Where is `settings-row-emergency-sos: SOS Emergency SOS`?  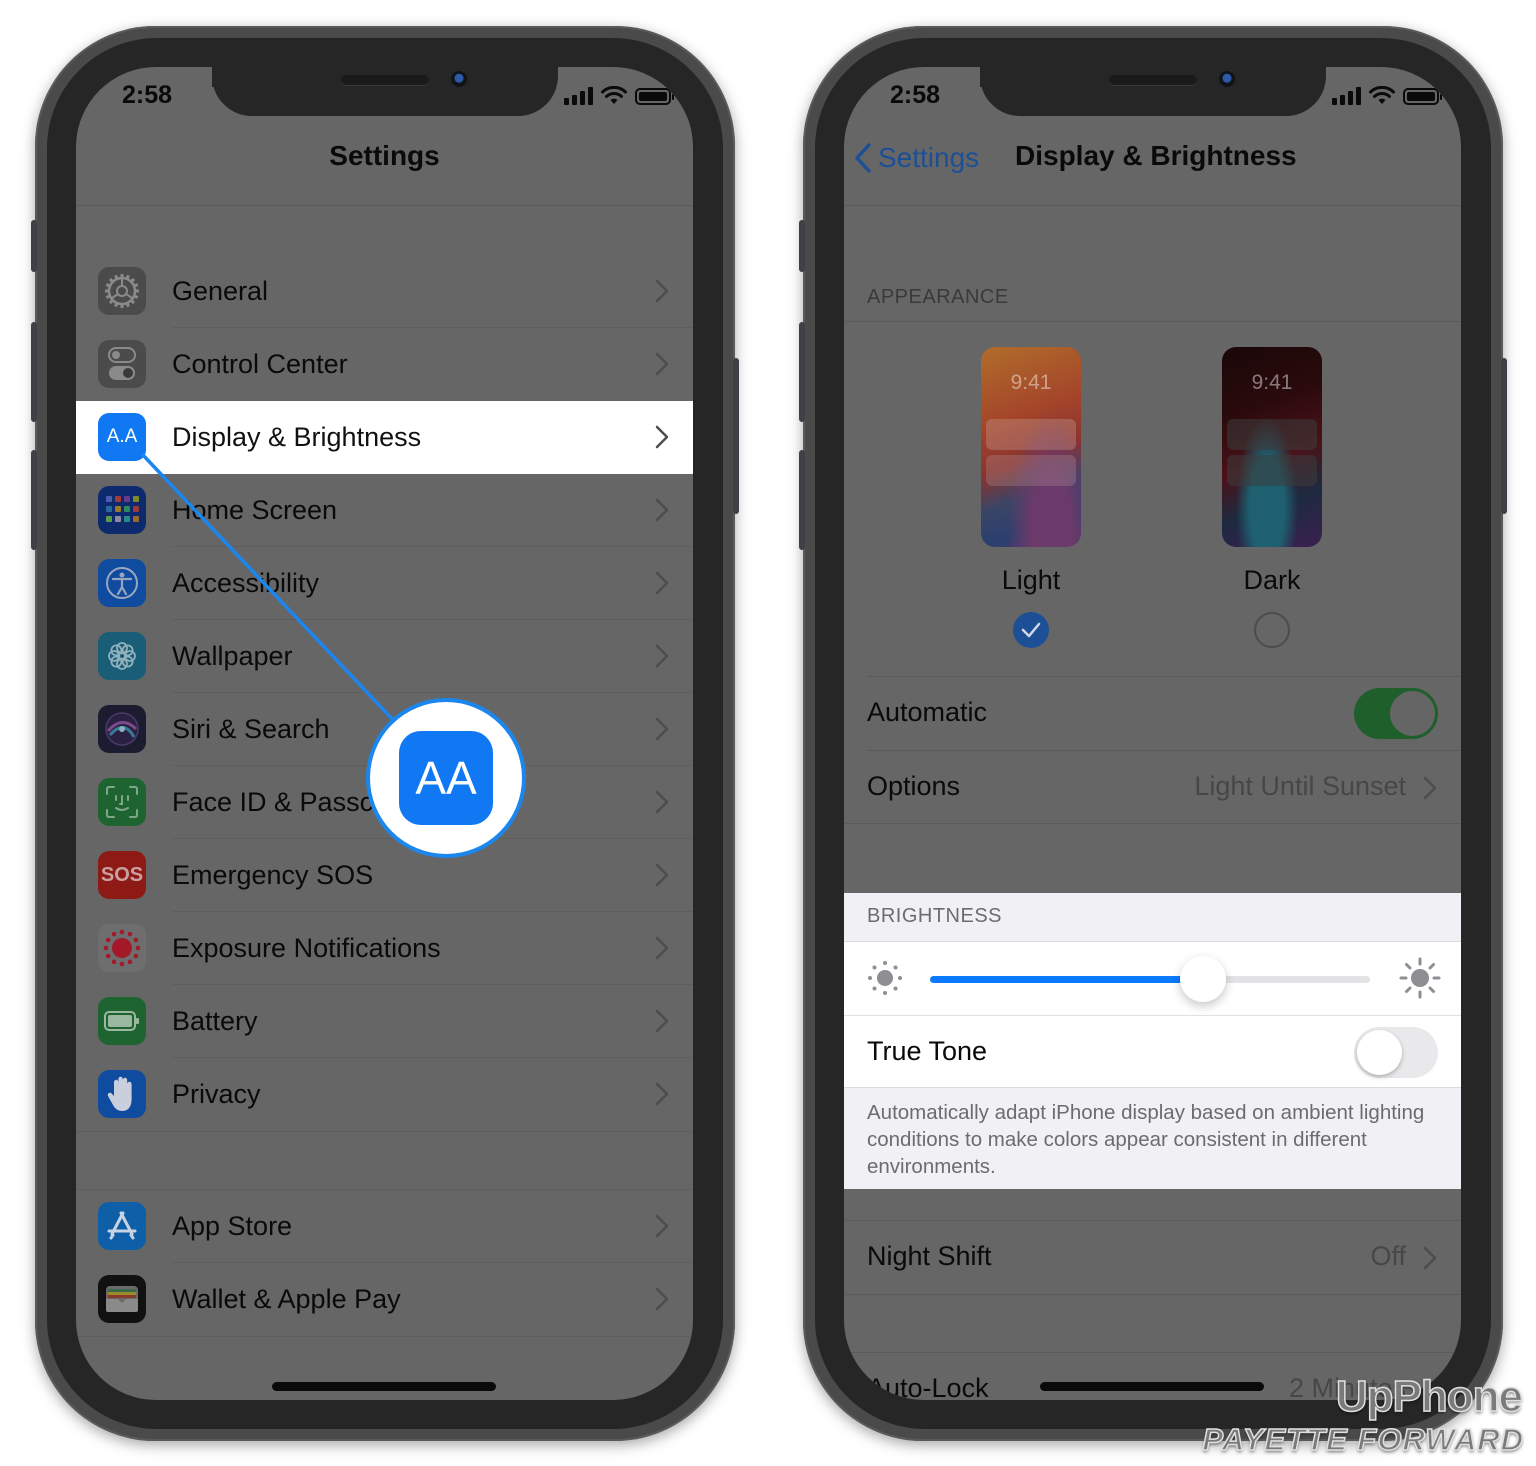 settings-row-emergency-sos: SOS Emergency SOS is located at coordinates (384, 875).